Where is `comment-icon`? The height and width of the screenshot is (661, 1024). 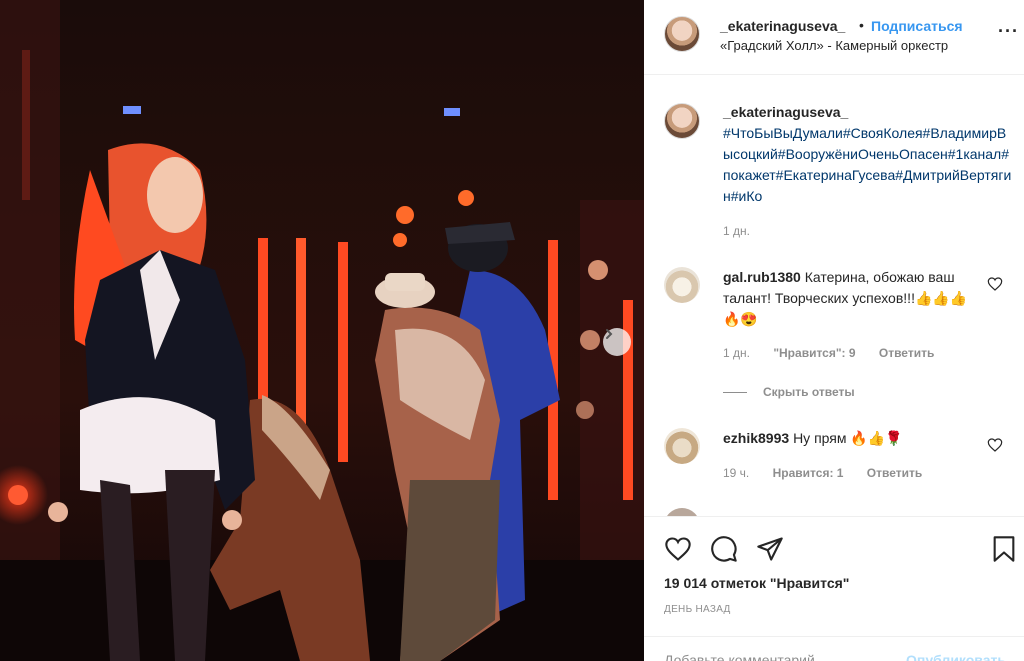 comment-icon is located at coordinates (724, 549).